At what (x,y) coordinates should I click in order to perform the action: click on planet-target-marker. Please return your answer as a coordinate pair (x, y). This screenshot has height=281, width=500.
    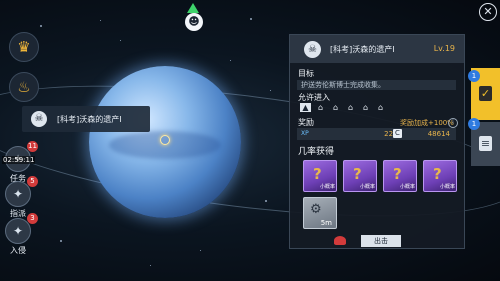
    Looking at the image, I should click on (165, 140).